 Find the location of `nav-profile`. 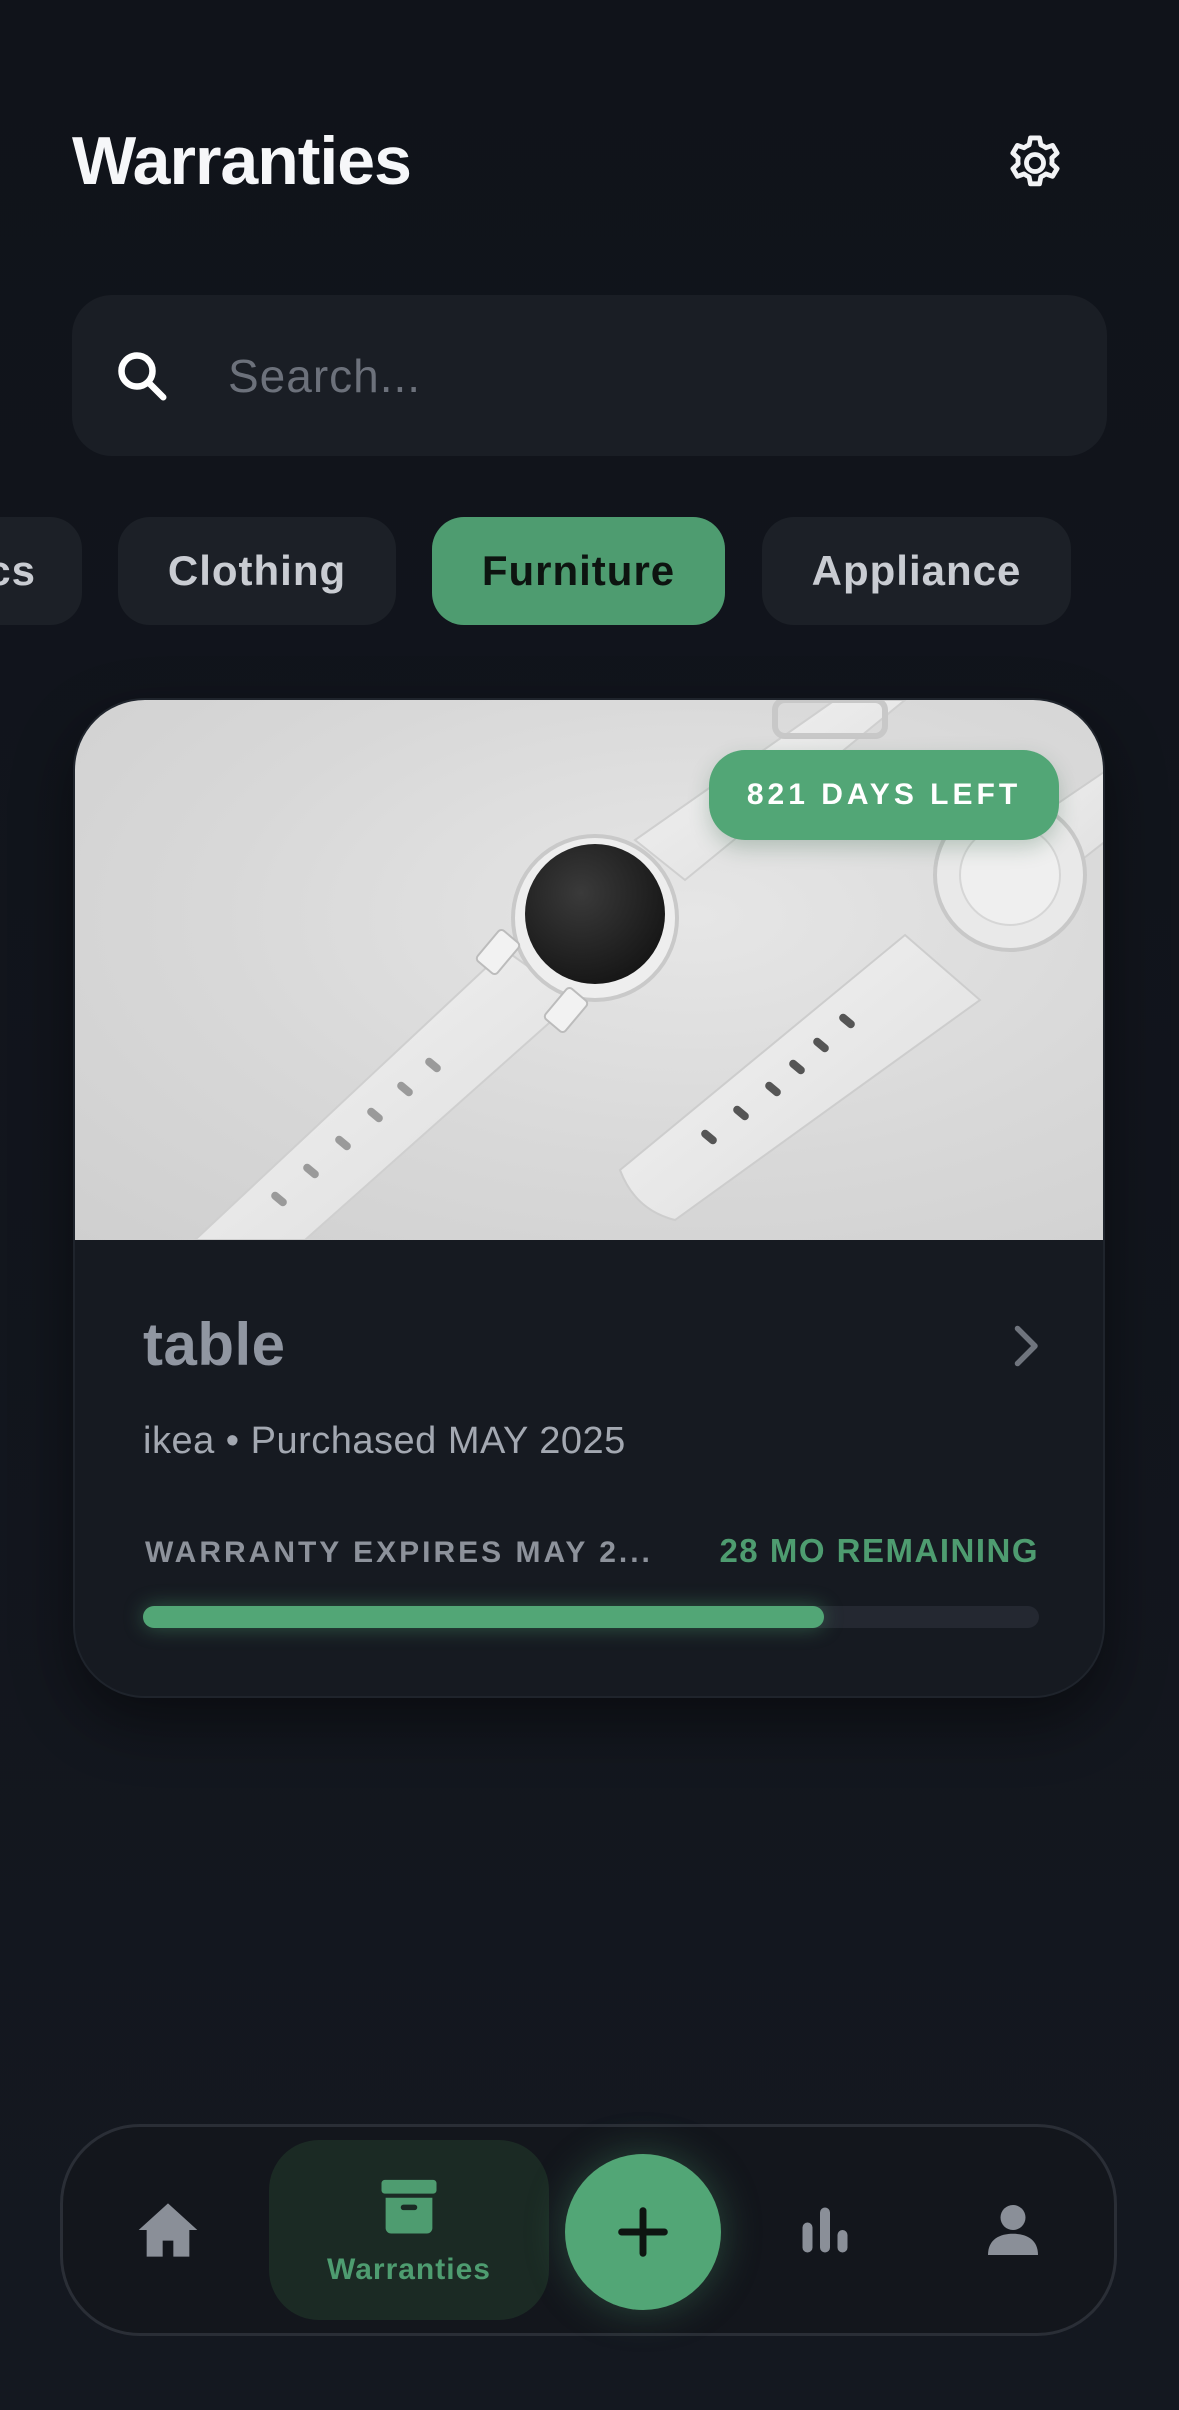

nav-profile is located at coordinates (1013, 2230).